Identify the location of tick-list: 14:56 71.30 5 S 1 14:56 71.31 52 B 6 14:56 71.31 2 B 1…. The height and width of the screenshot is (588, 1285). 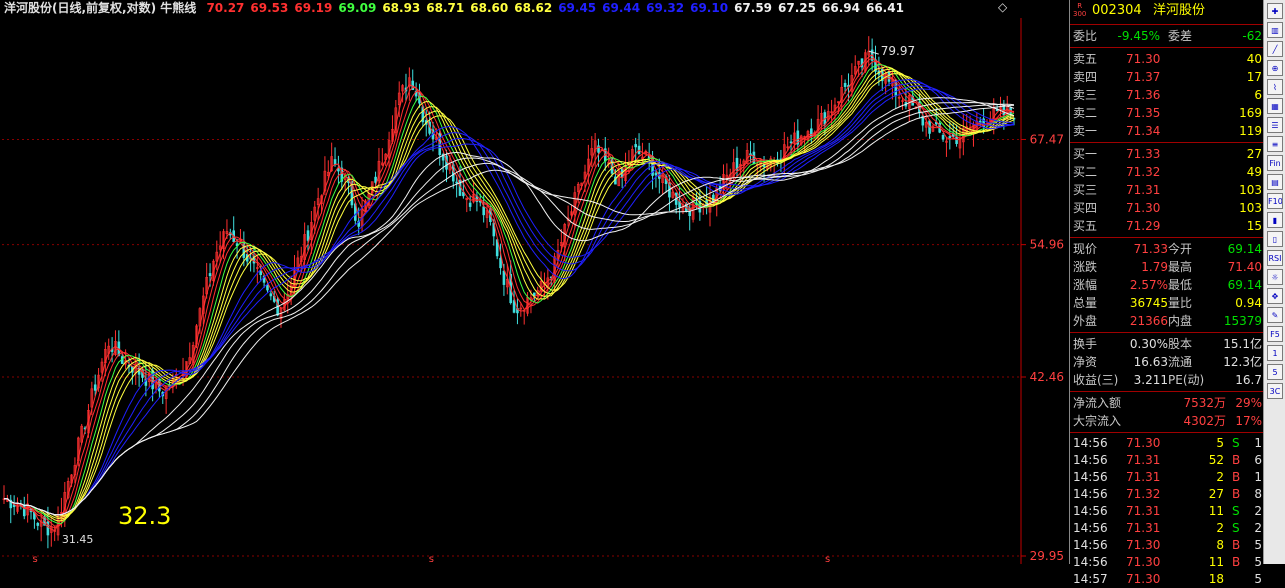
(1167, 511).